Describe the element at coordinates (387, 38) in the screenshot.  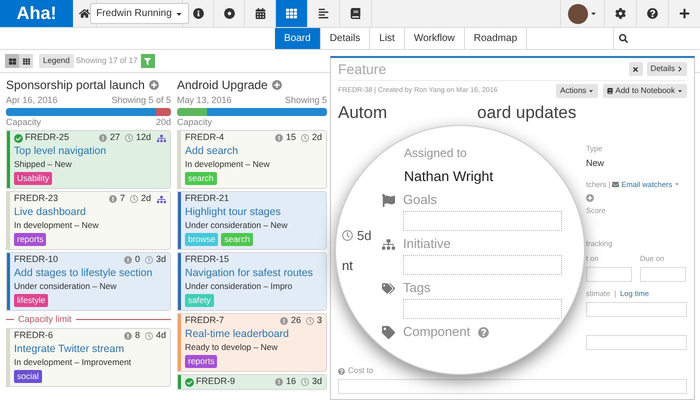
I see `view-tab: List` at that location.